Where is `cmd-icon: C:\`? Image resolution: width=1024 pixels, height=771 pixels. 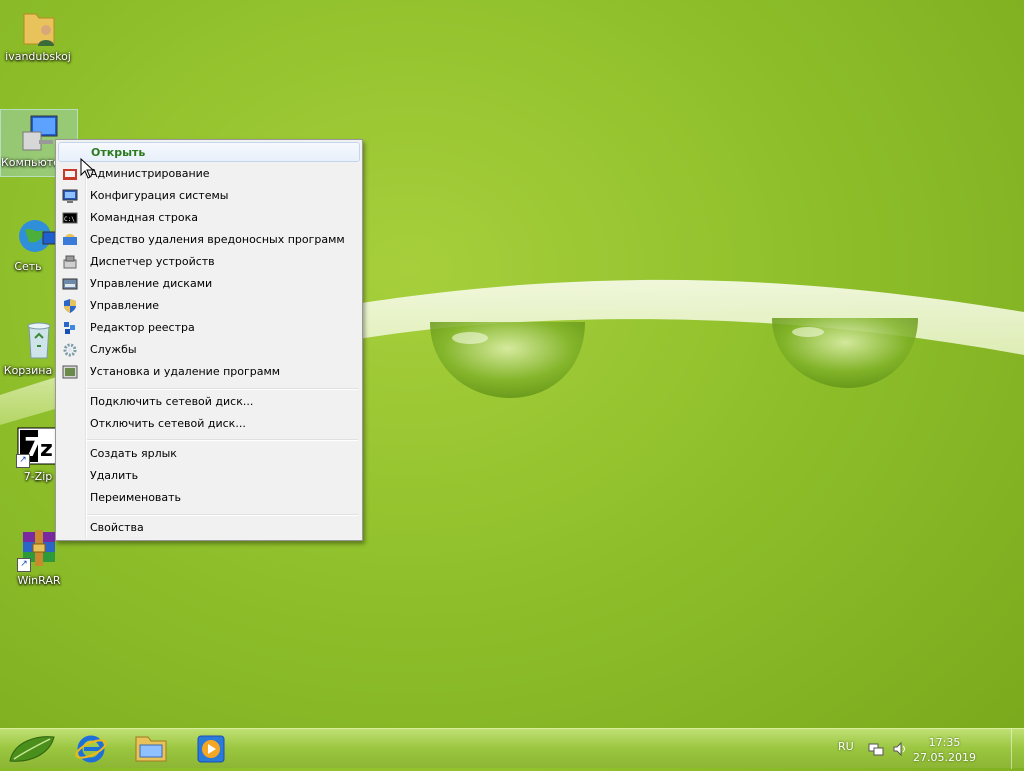
cmd-icon: C:\ is located at coordinates (70, 218).